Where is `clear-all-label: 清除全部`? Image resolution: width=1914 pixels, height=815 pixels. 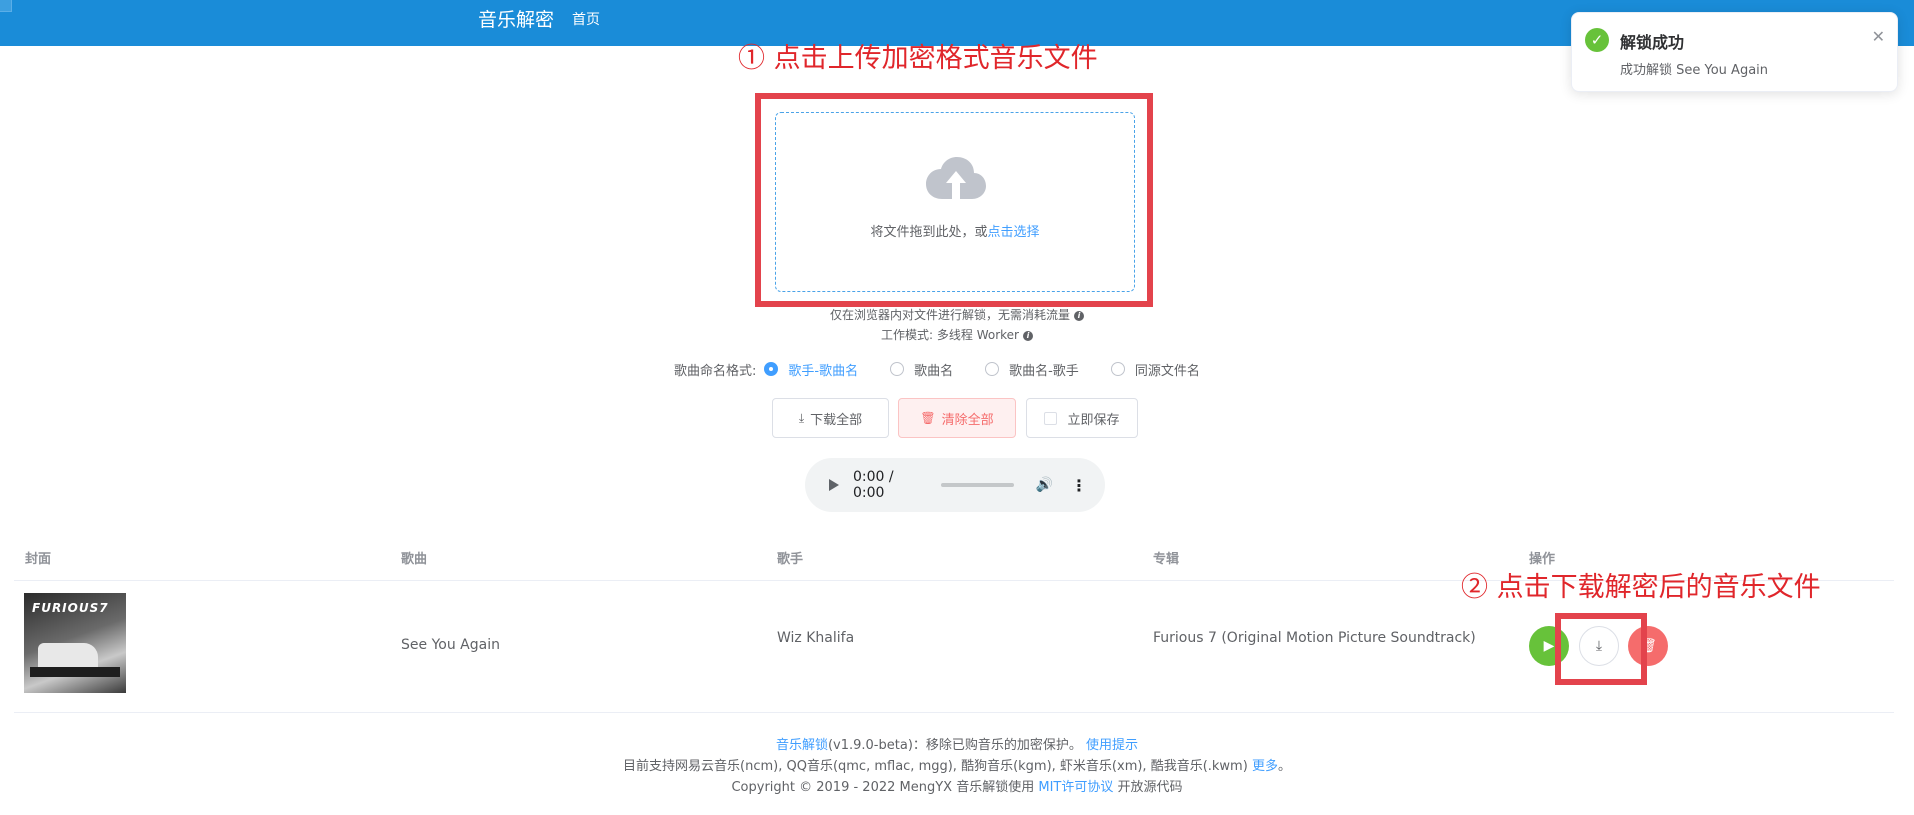 clear-all-label: 清除全部 is located at coordinates (967, 420).